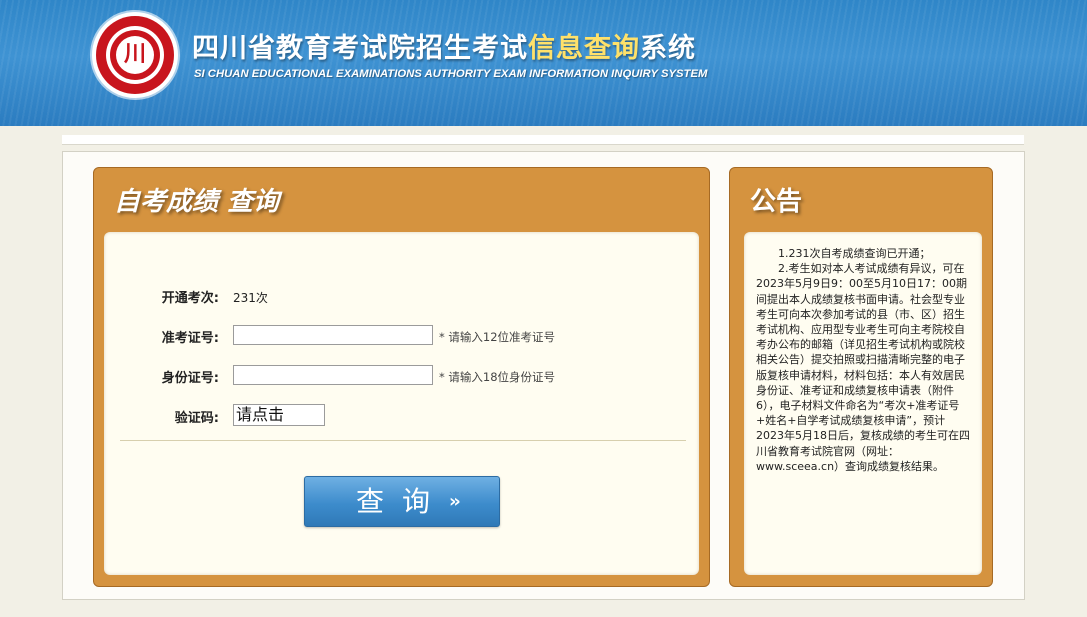  I want to click on site-title-tail: 系统, so click(668, 48).